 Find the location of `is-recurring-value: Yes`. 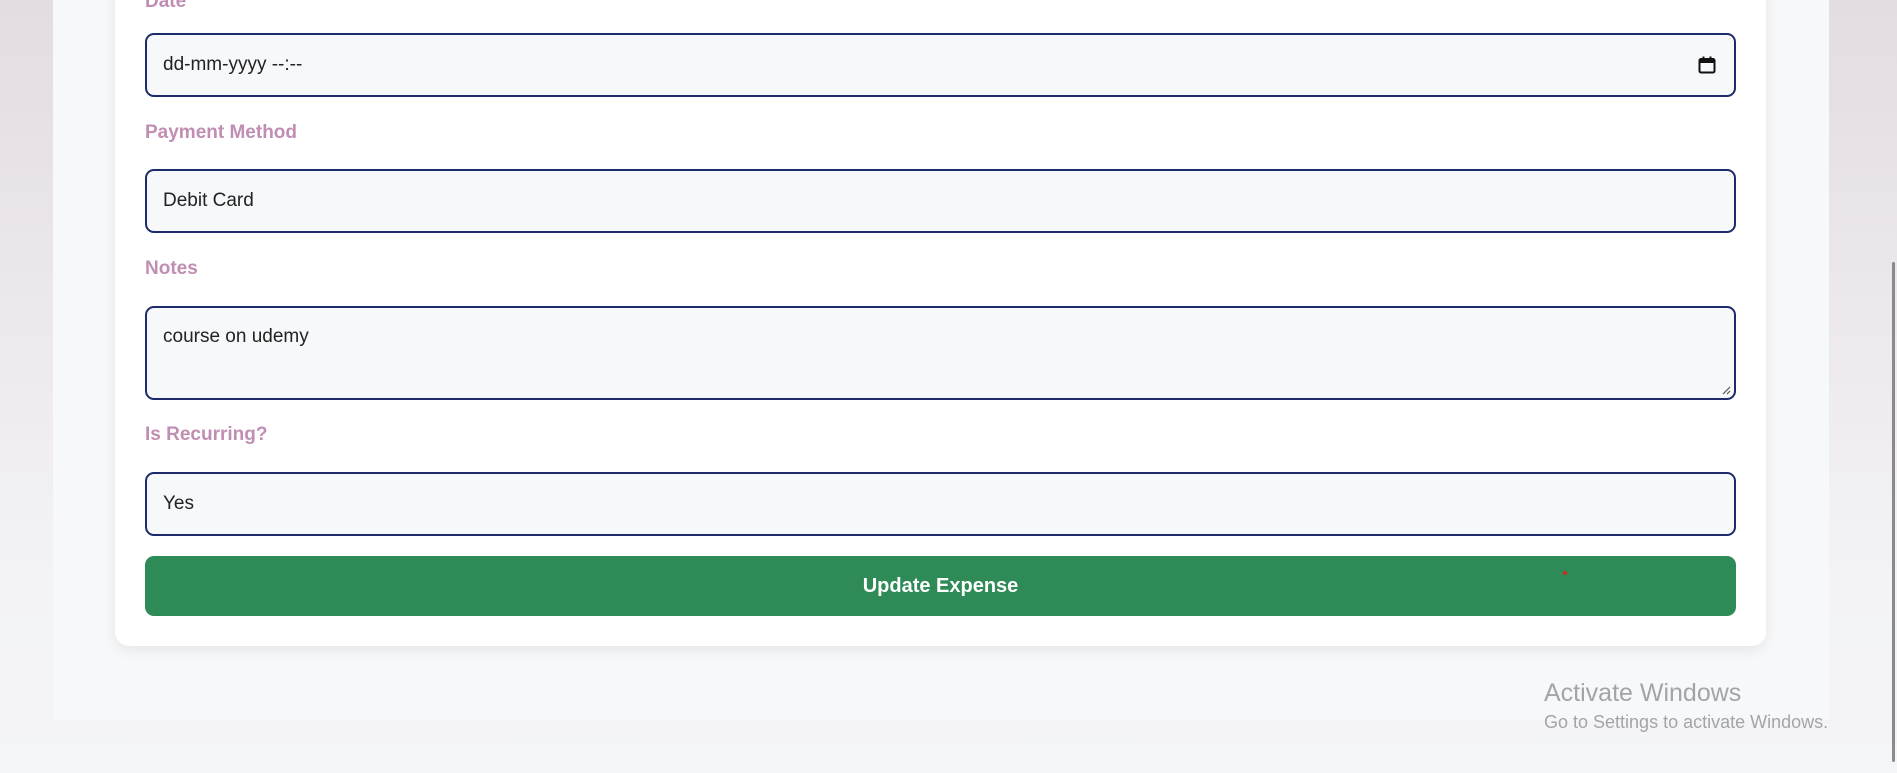

is-recurring-value: Yes is located at coordinates (178, 503).